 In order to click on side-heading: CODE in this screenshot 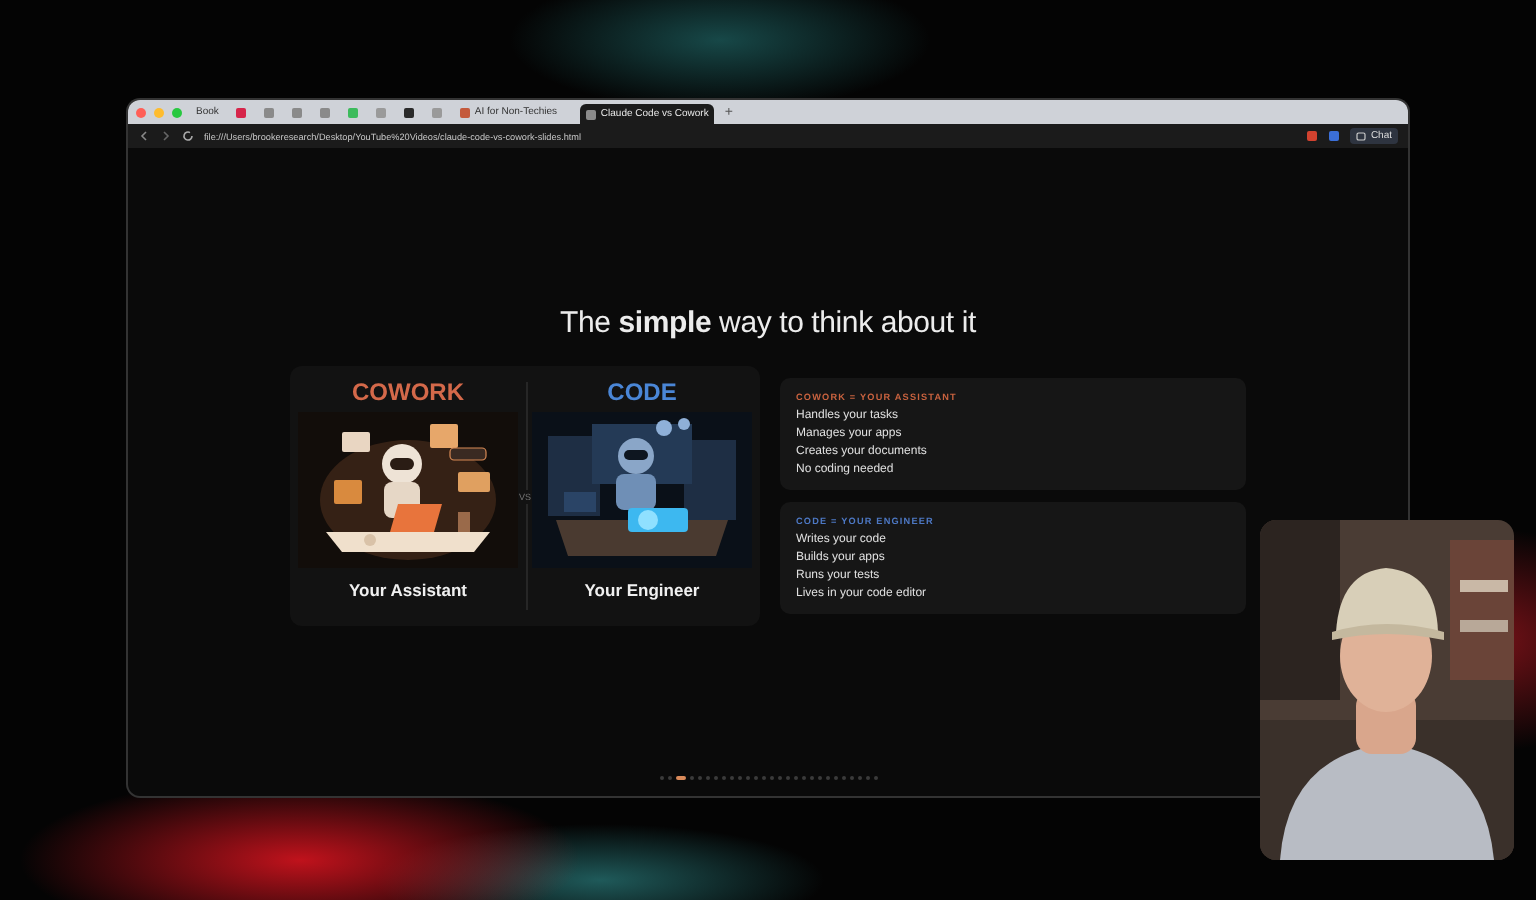, I will do `click(642, 392)`.